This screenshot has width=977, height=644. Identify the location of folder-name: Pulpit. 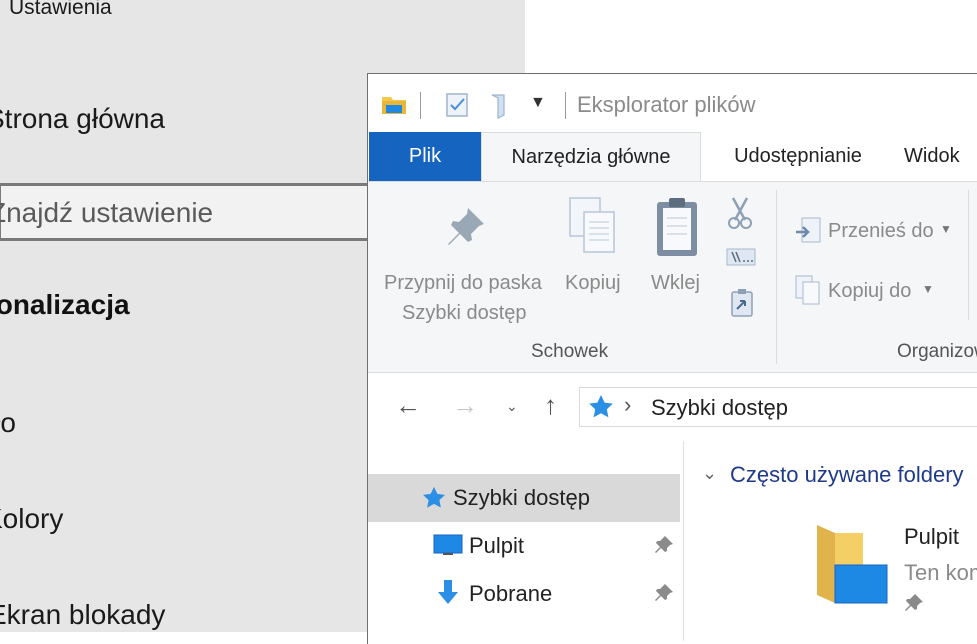
(932, 536).